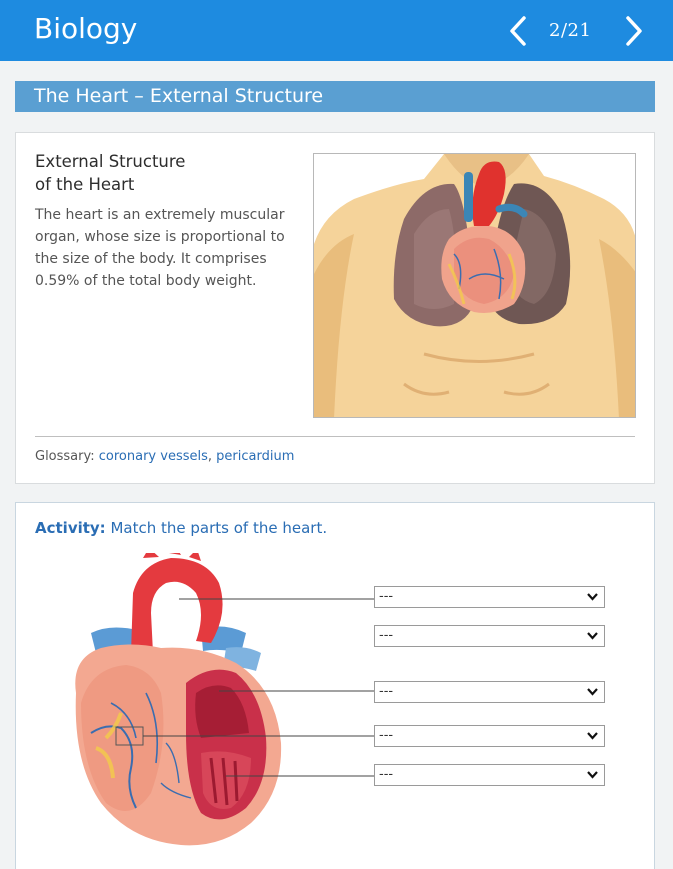  Describe the element at coordinates (335, 96) in the screenshot. I see `section-header: The Heart – External Structure` at that location.